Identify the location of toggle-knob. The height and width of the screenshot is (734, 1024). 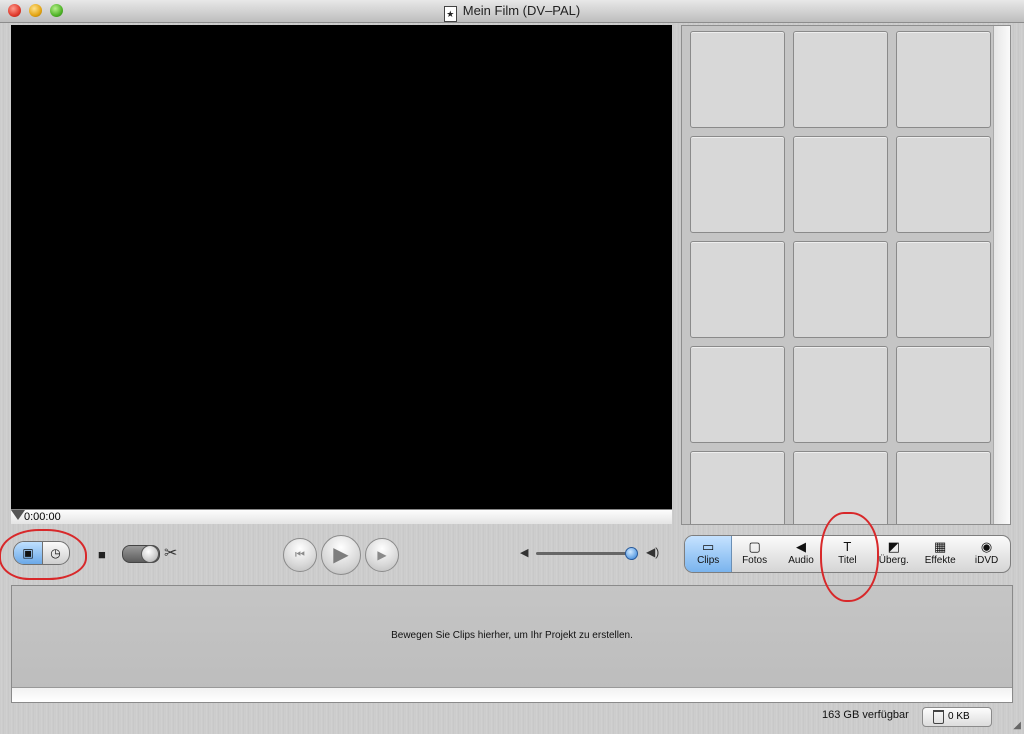
(150, 554).